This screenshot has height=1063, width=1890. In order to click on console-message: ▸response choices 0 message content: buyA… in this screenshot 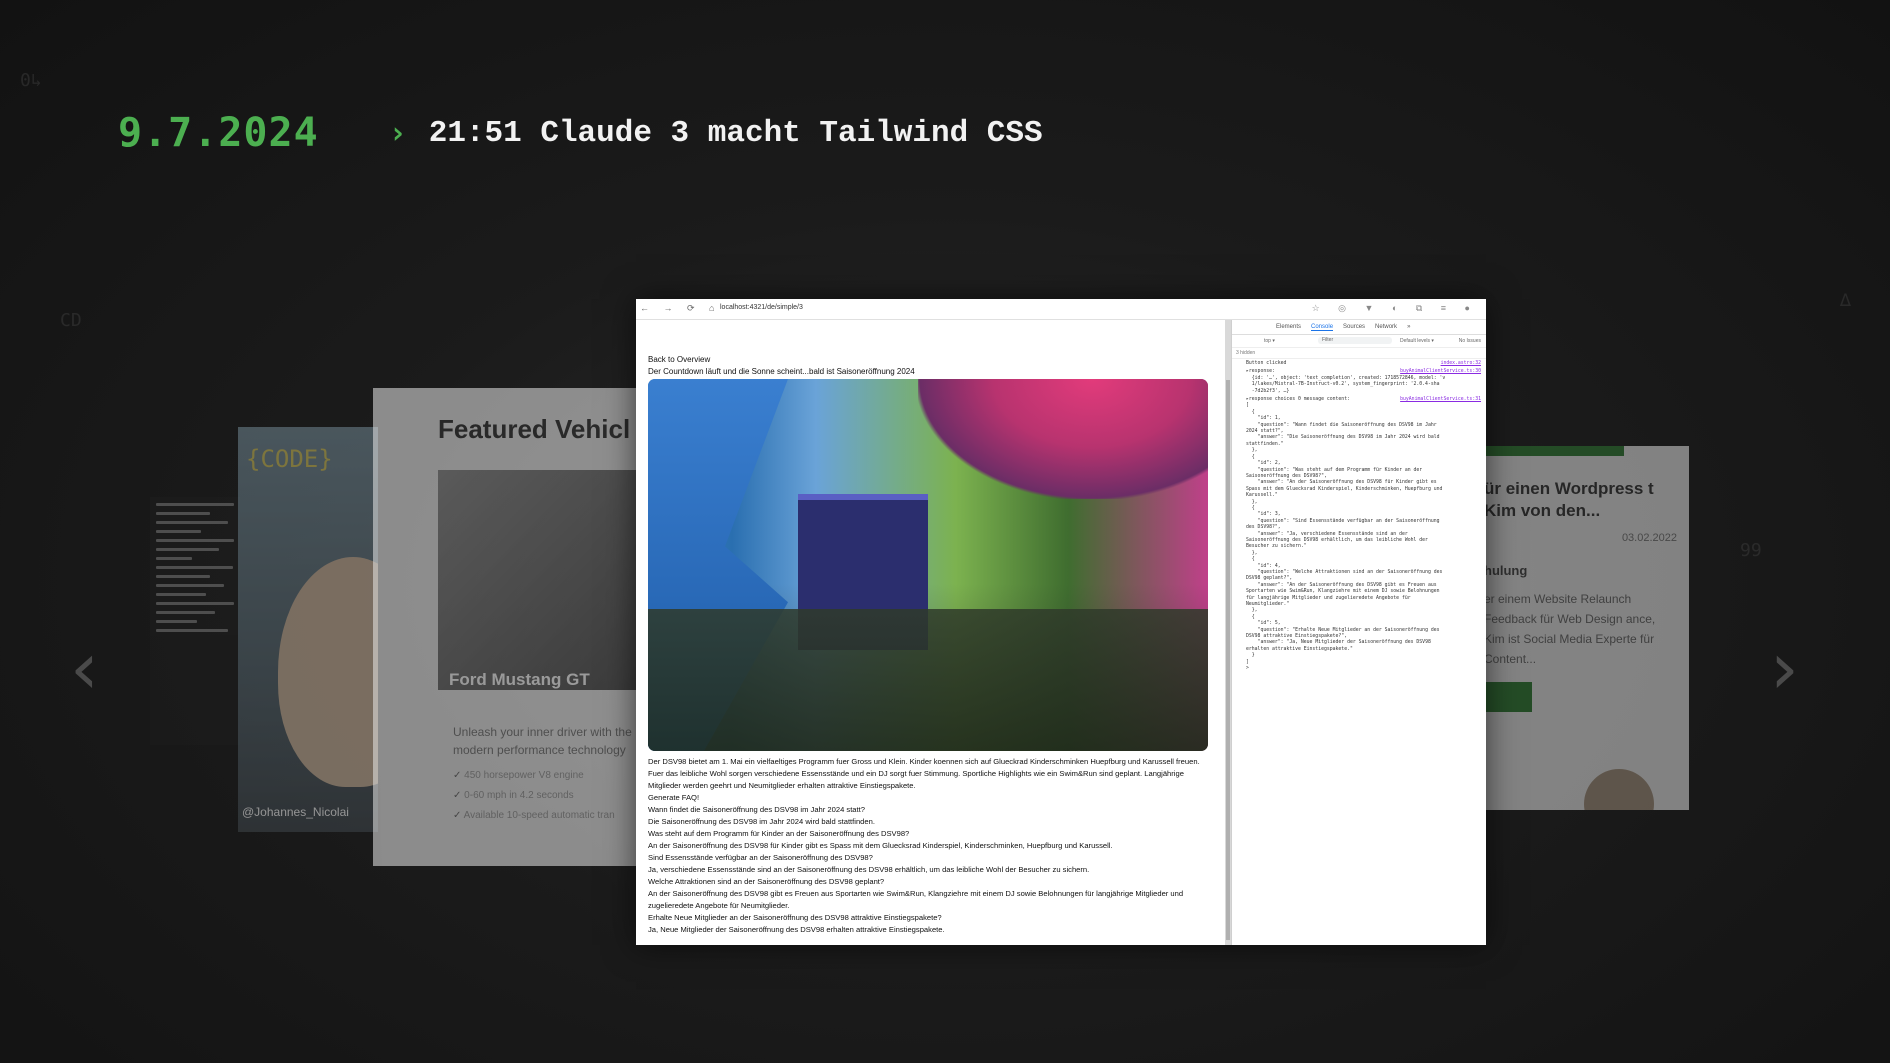, I will do `click(1363, 400)`.